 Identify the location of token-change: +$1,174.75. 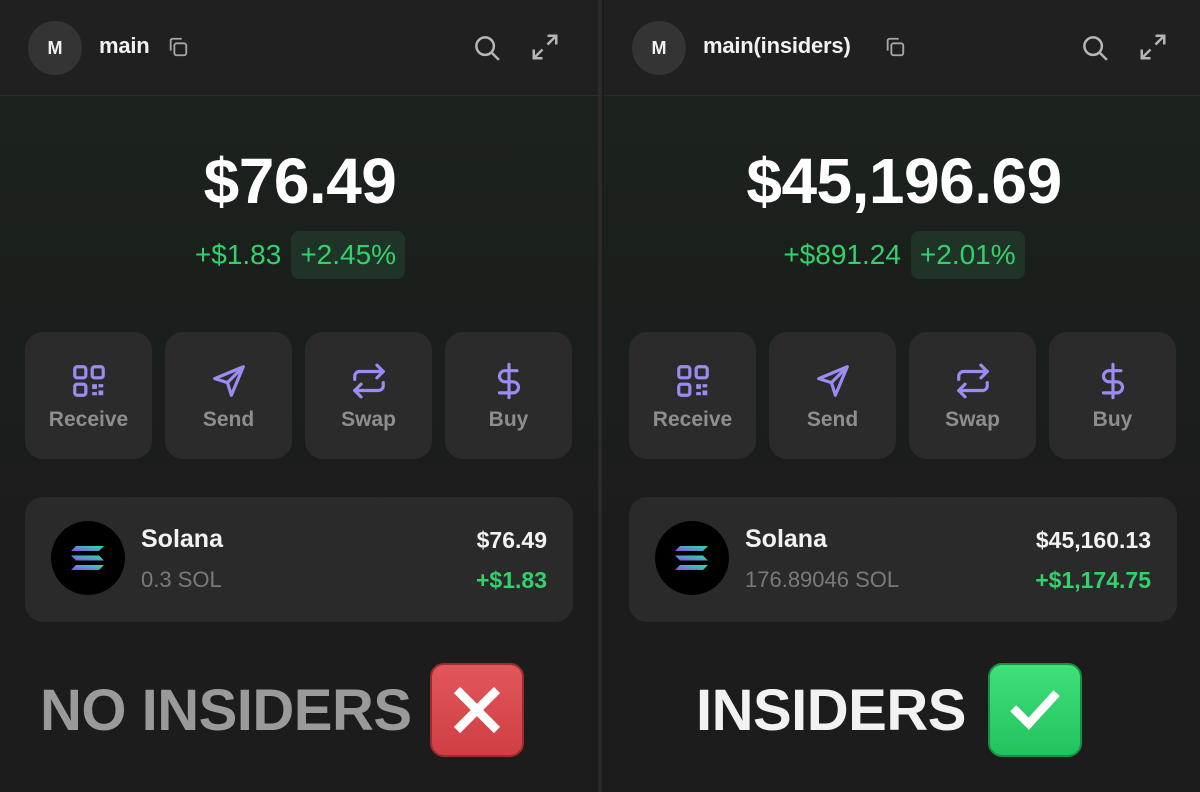
(1093, 580).